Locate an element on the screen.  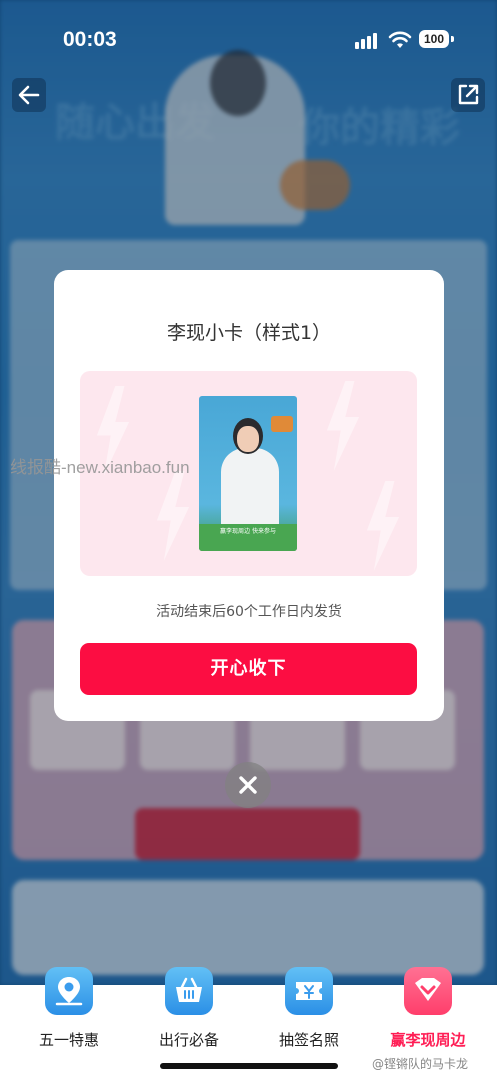
weibo-watermark: @铿锵队的马卡龙 is located at coordinates (420, 1064).